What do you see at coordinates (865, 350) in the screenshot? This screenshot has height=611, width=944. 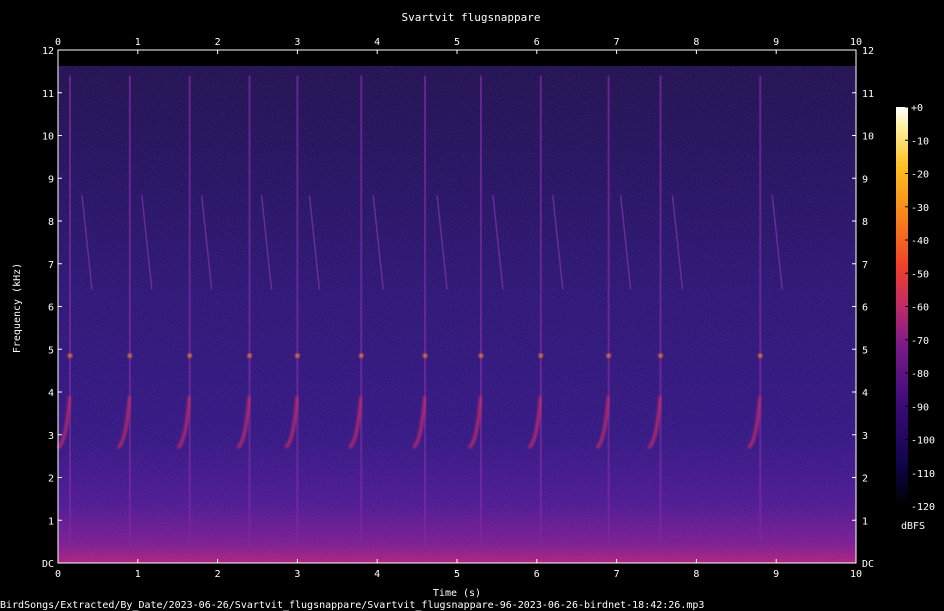 I see `y-tick-label-right: 5` at bounding box center [865, 350].